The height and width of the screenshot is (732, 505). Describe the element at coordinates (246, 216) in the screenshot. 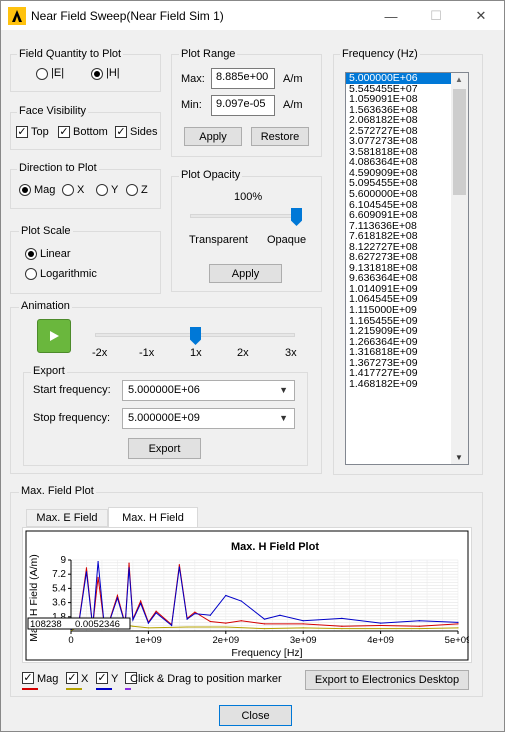

I see `opacity-slider-track` at that location.